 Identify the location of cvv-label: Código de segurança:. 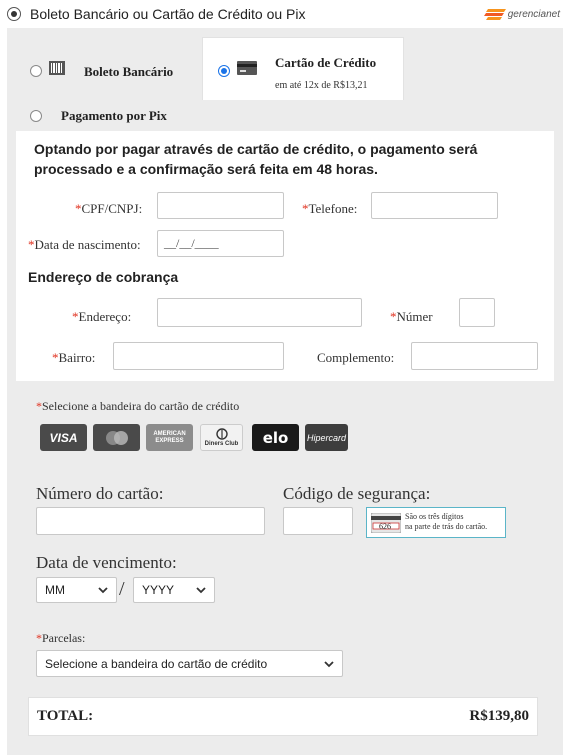
(357, 493).